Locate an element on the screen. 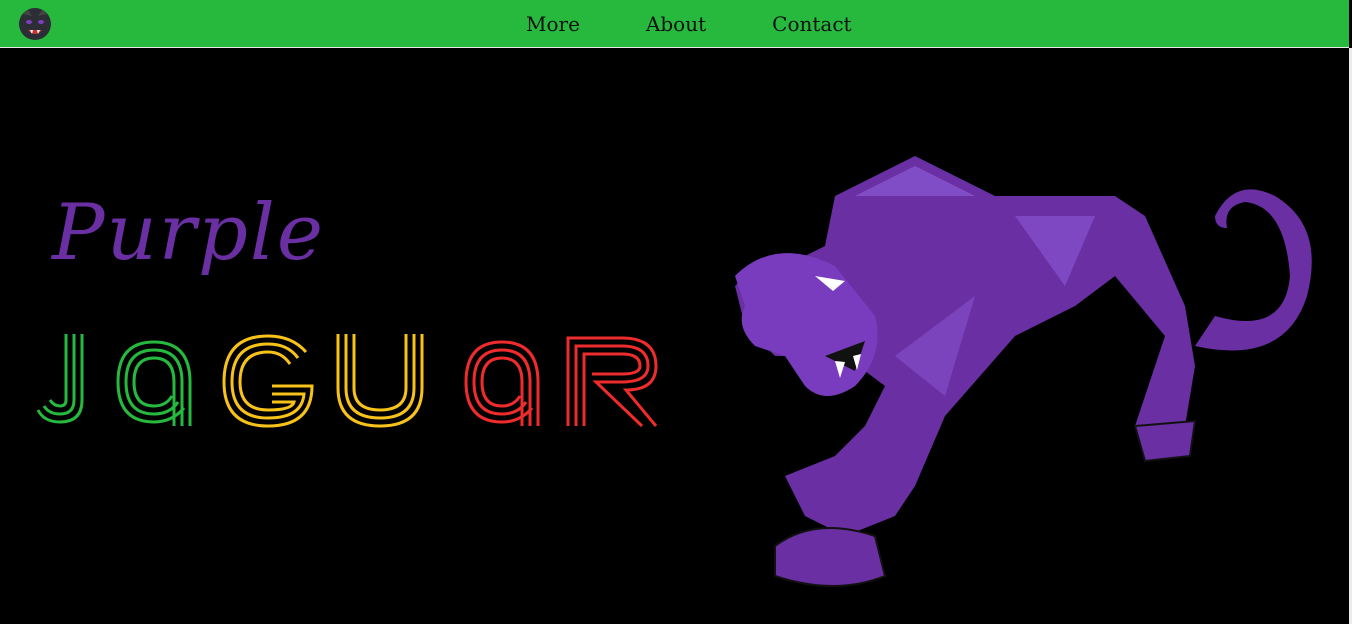  top-navbar: More About Contact is located at coordinates (674, 24).